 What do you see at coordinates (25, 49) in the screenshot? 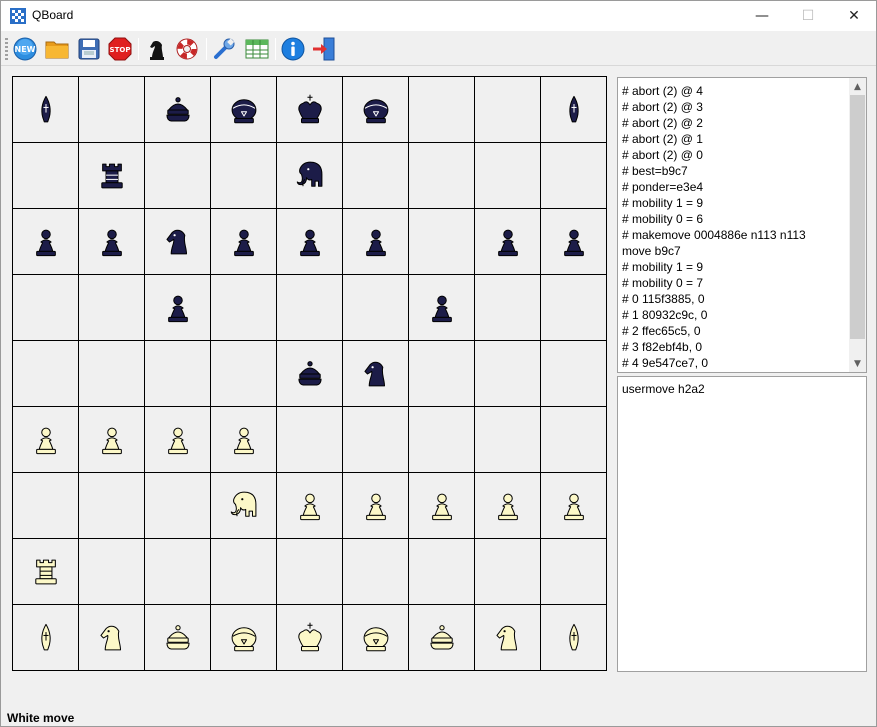
I see `new-game-button: NEW` at bounding box center [25, 49].